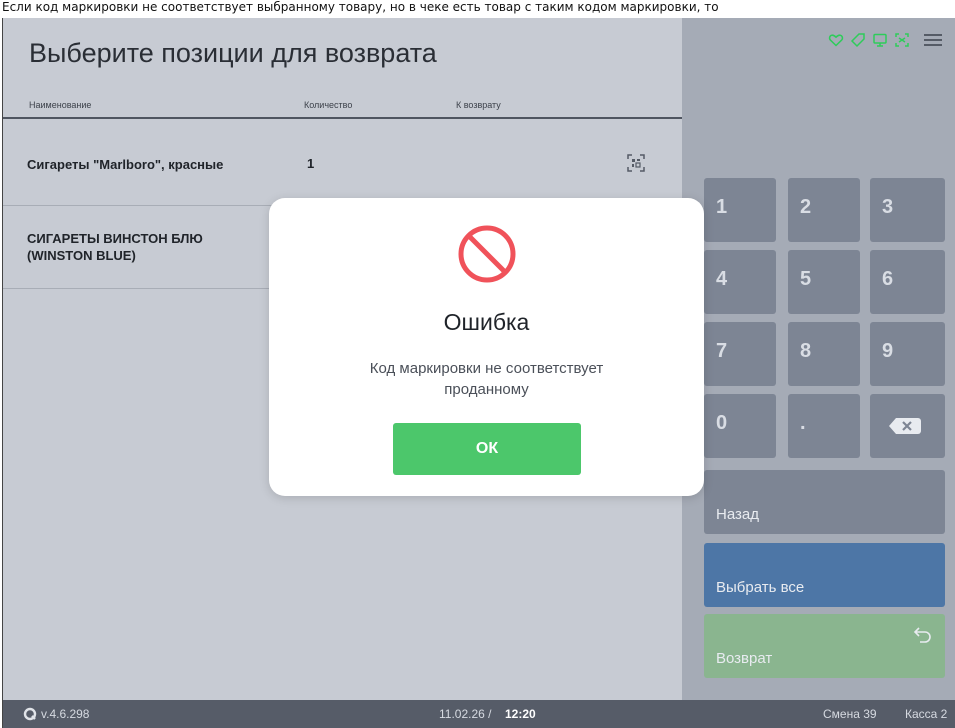  I want to click on forbidden-icon, so click(487, 254).